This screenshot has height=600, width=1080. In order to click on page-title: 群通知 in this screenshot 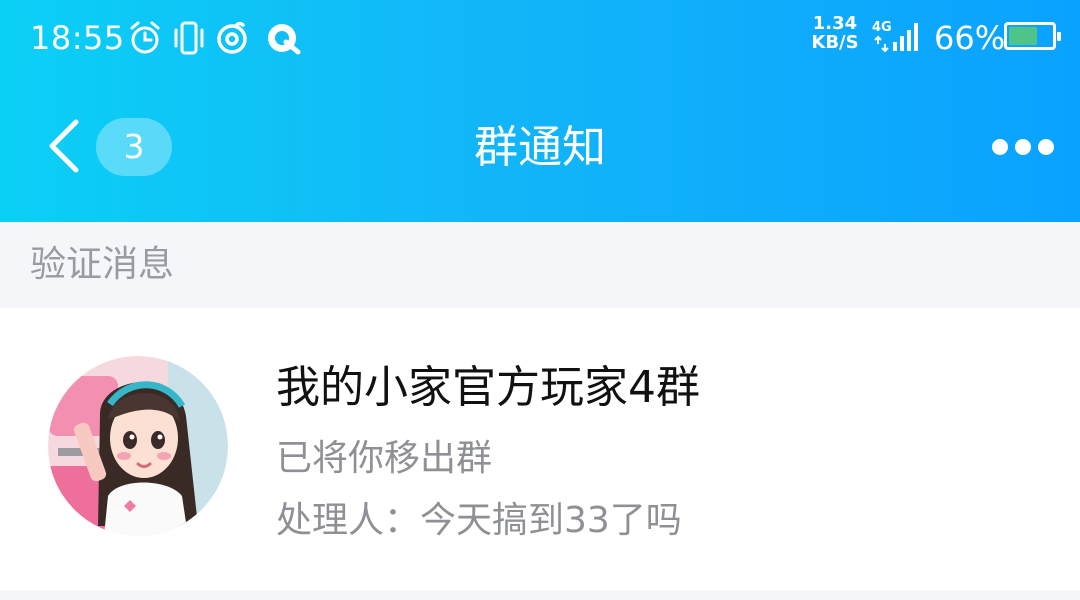, I will do `click(540, 147)`.